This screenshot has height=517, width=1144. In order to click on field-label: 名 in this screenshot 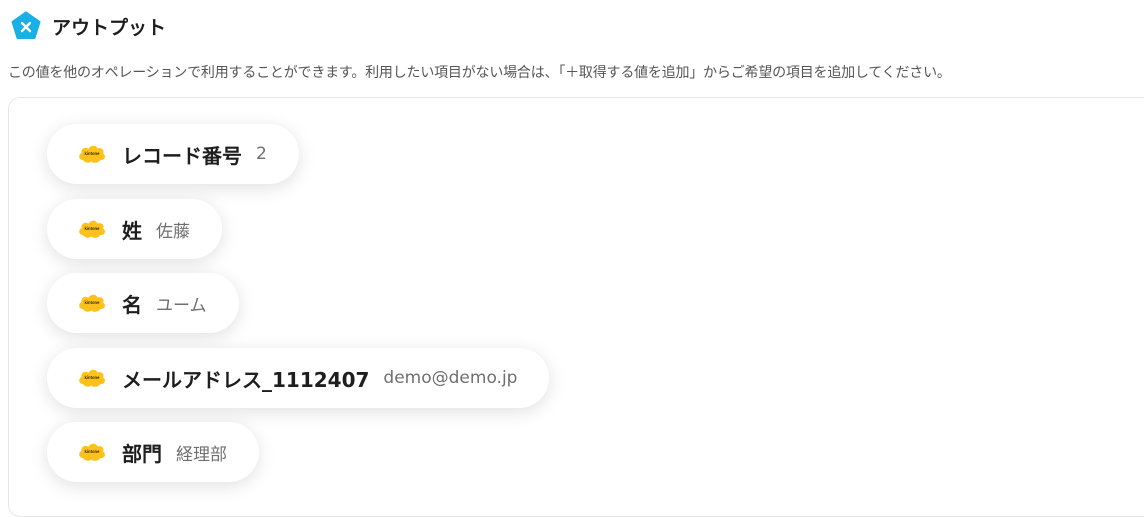, I will do `click(132, 304)`.